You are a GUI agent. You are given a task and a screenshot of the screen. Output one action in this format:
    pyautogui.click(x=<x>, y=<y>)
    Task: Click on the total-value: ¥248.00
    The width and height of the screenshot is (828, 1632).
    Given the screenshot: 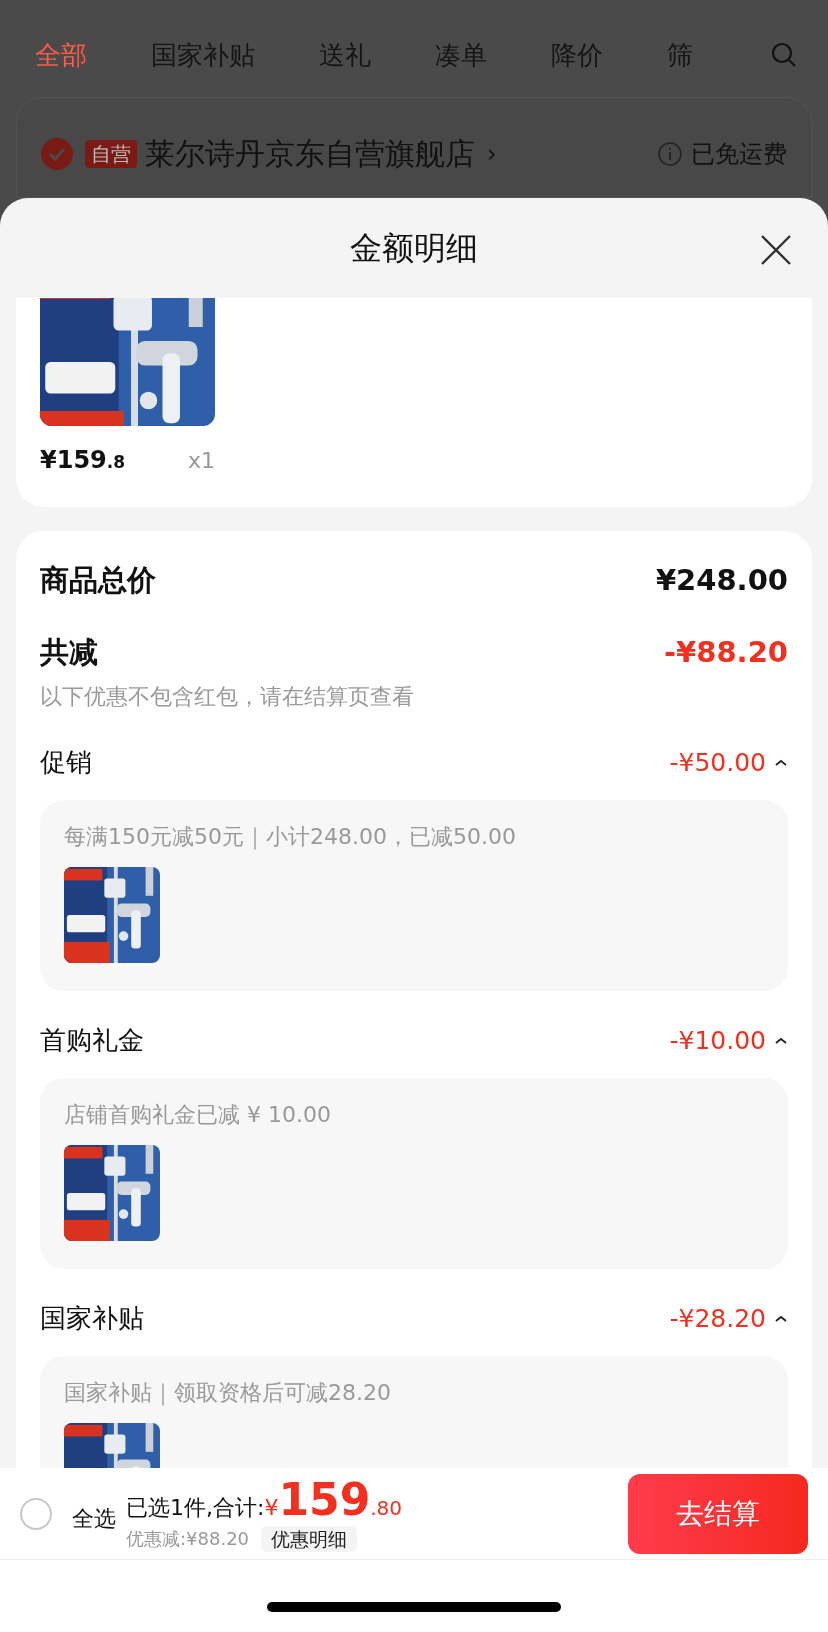 What is the action you would take?
    pyautogui.click(x=721, y=580)
    